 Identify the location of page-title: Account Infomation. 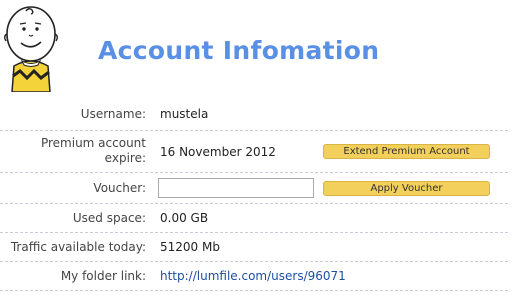
(239, 50).